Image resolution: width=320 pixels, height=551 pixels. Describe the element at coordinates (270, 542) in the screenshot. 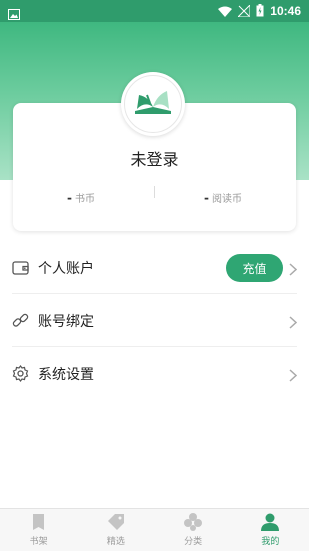

I see `tab-label-mine: 我的` at that location.